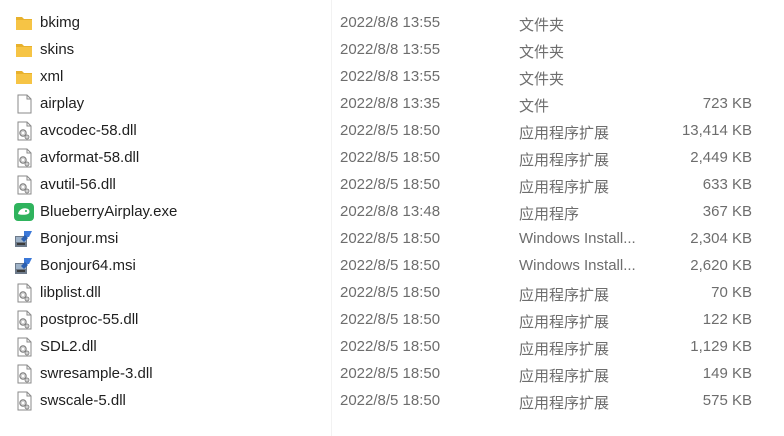 The width and height of the screenshot is (784, 436). Describe the element at coordinates (109, 211) in the screenshot. I see `file-name: BlueberryAirplay.exe` at that location.